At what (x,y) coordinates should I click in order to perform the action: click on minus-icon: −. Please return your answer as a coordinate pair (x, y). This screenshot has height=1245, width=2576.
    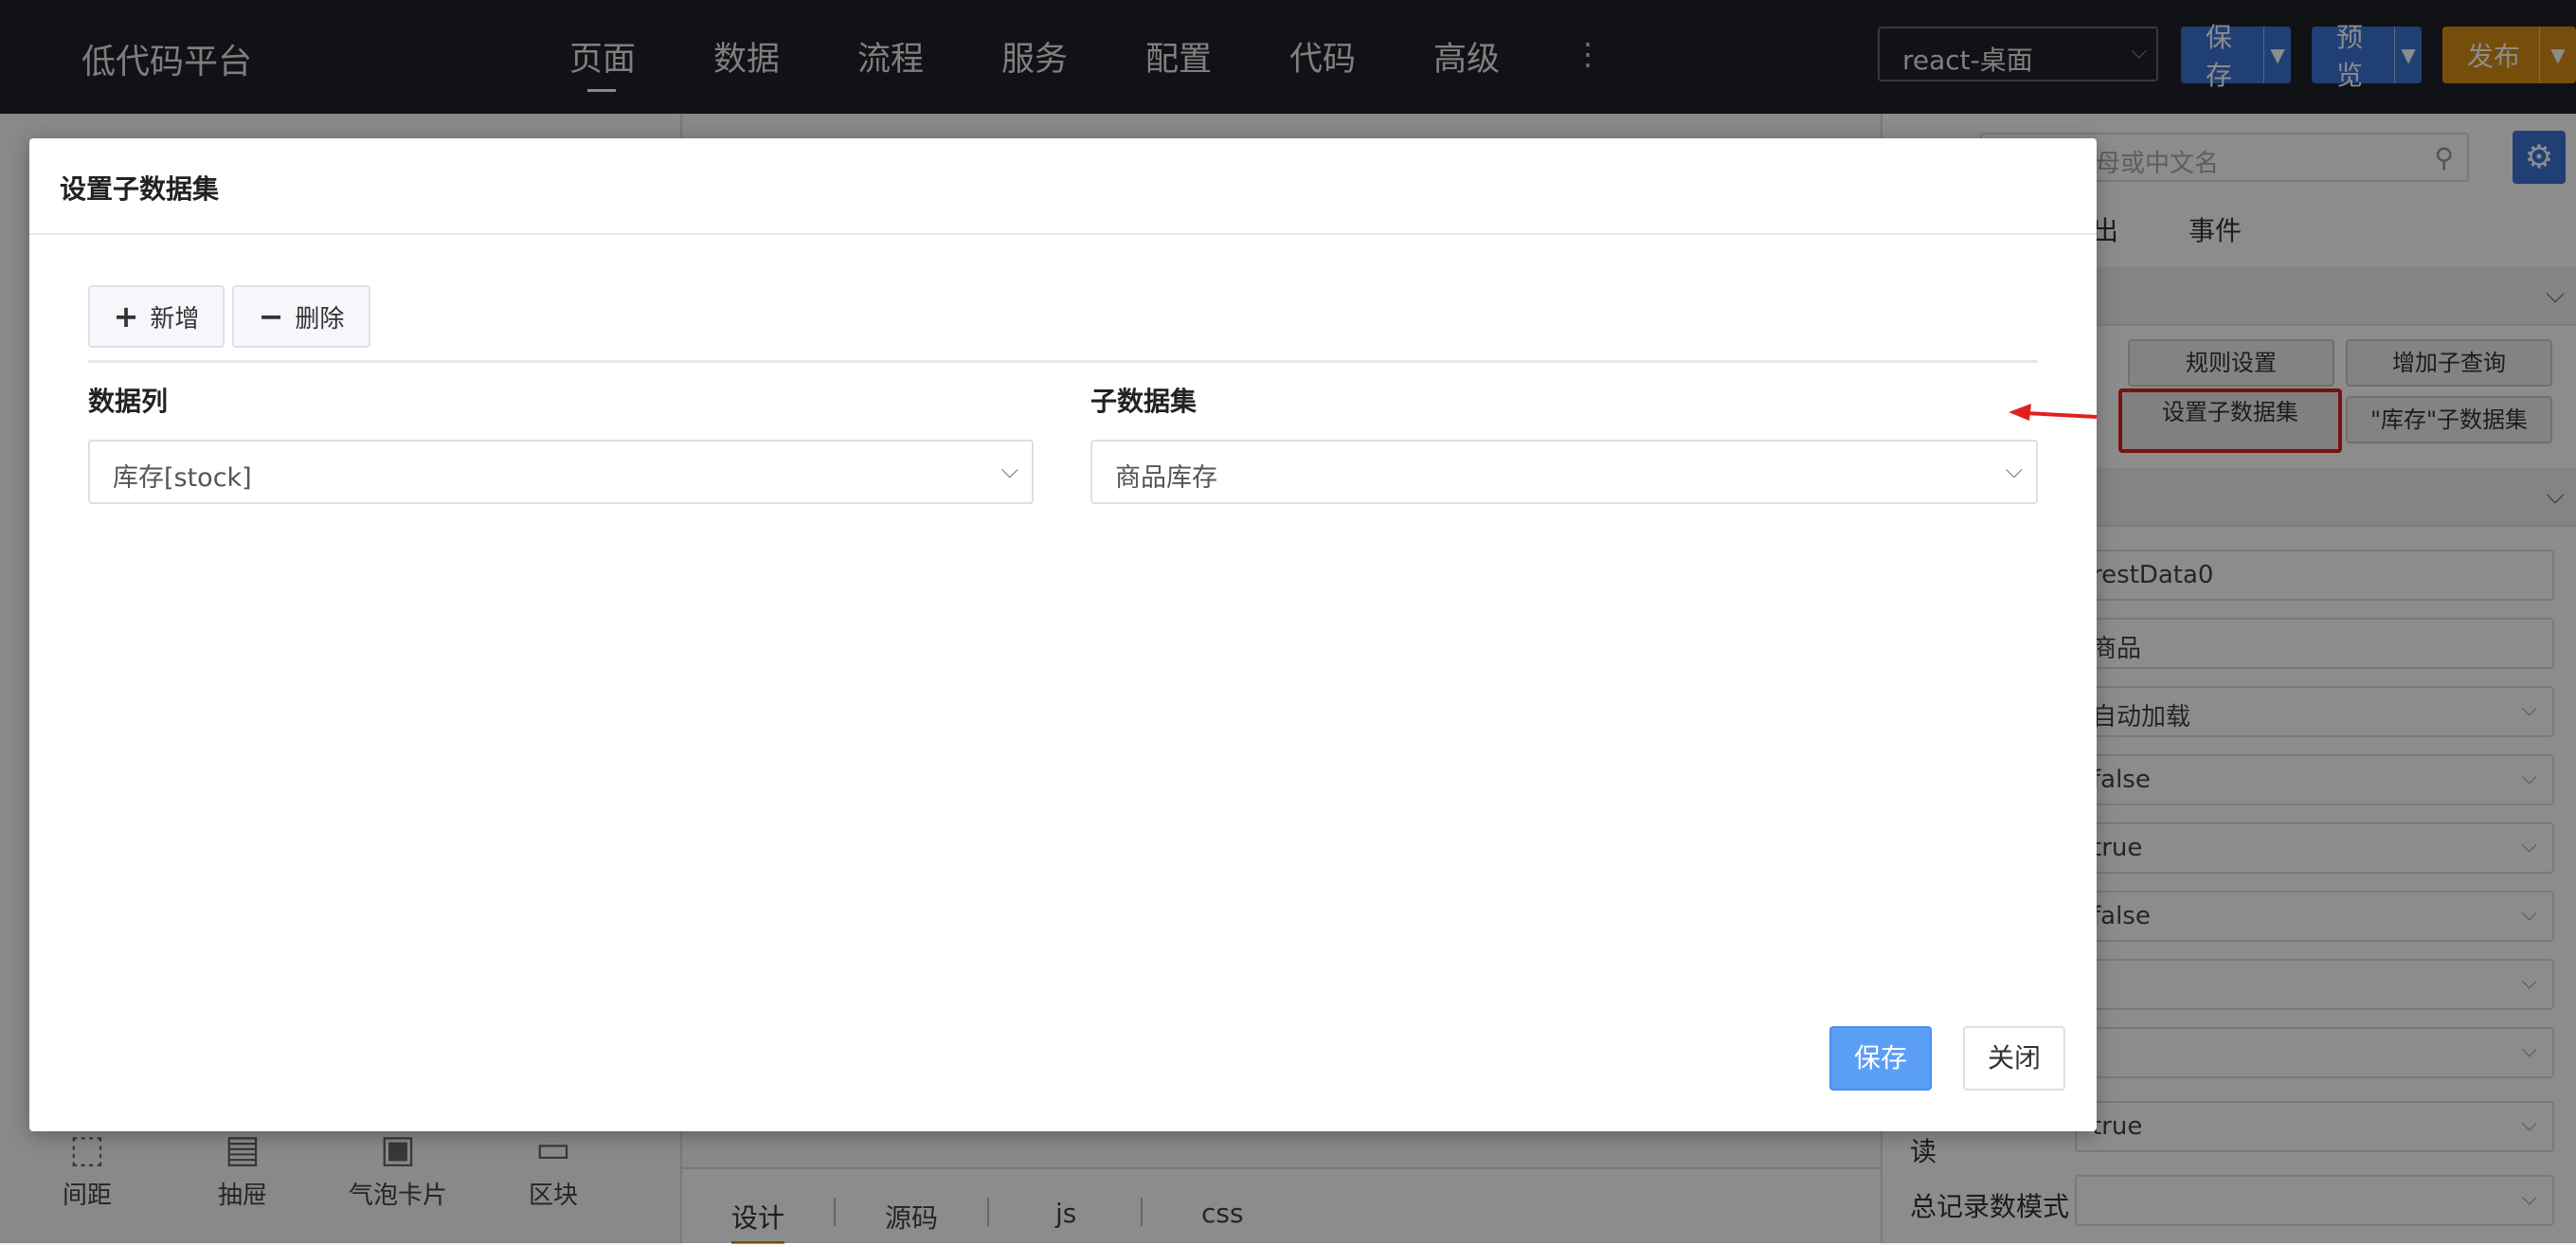
    Looking at the image, I should click on (271, 316).